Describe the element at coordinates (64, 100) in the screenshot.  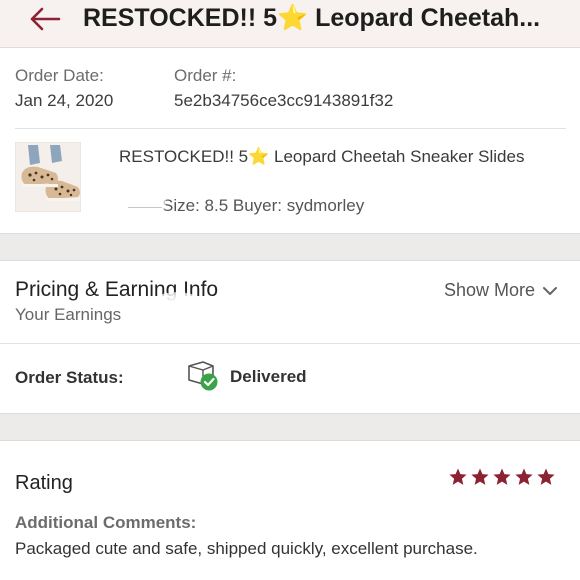
I see `order-date-value: Jan 24, 2020` at that location.